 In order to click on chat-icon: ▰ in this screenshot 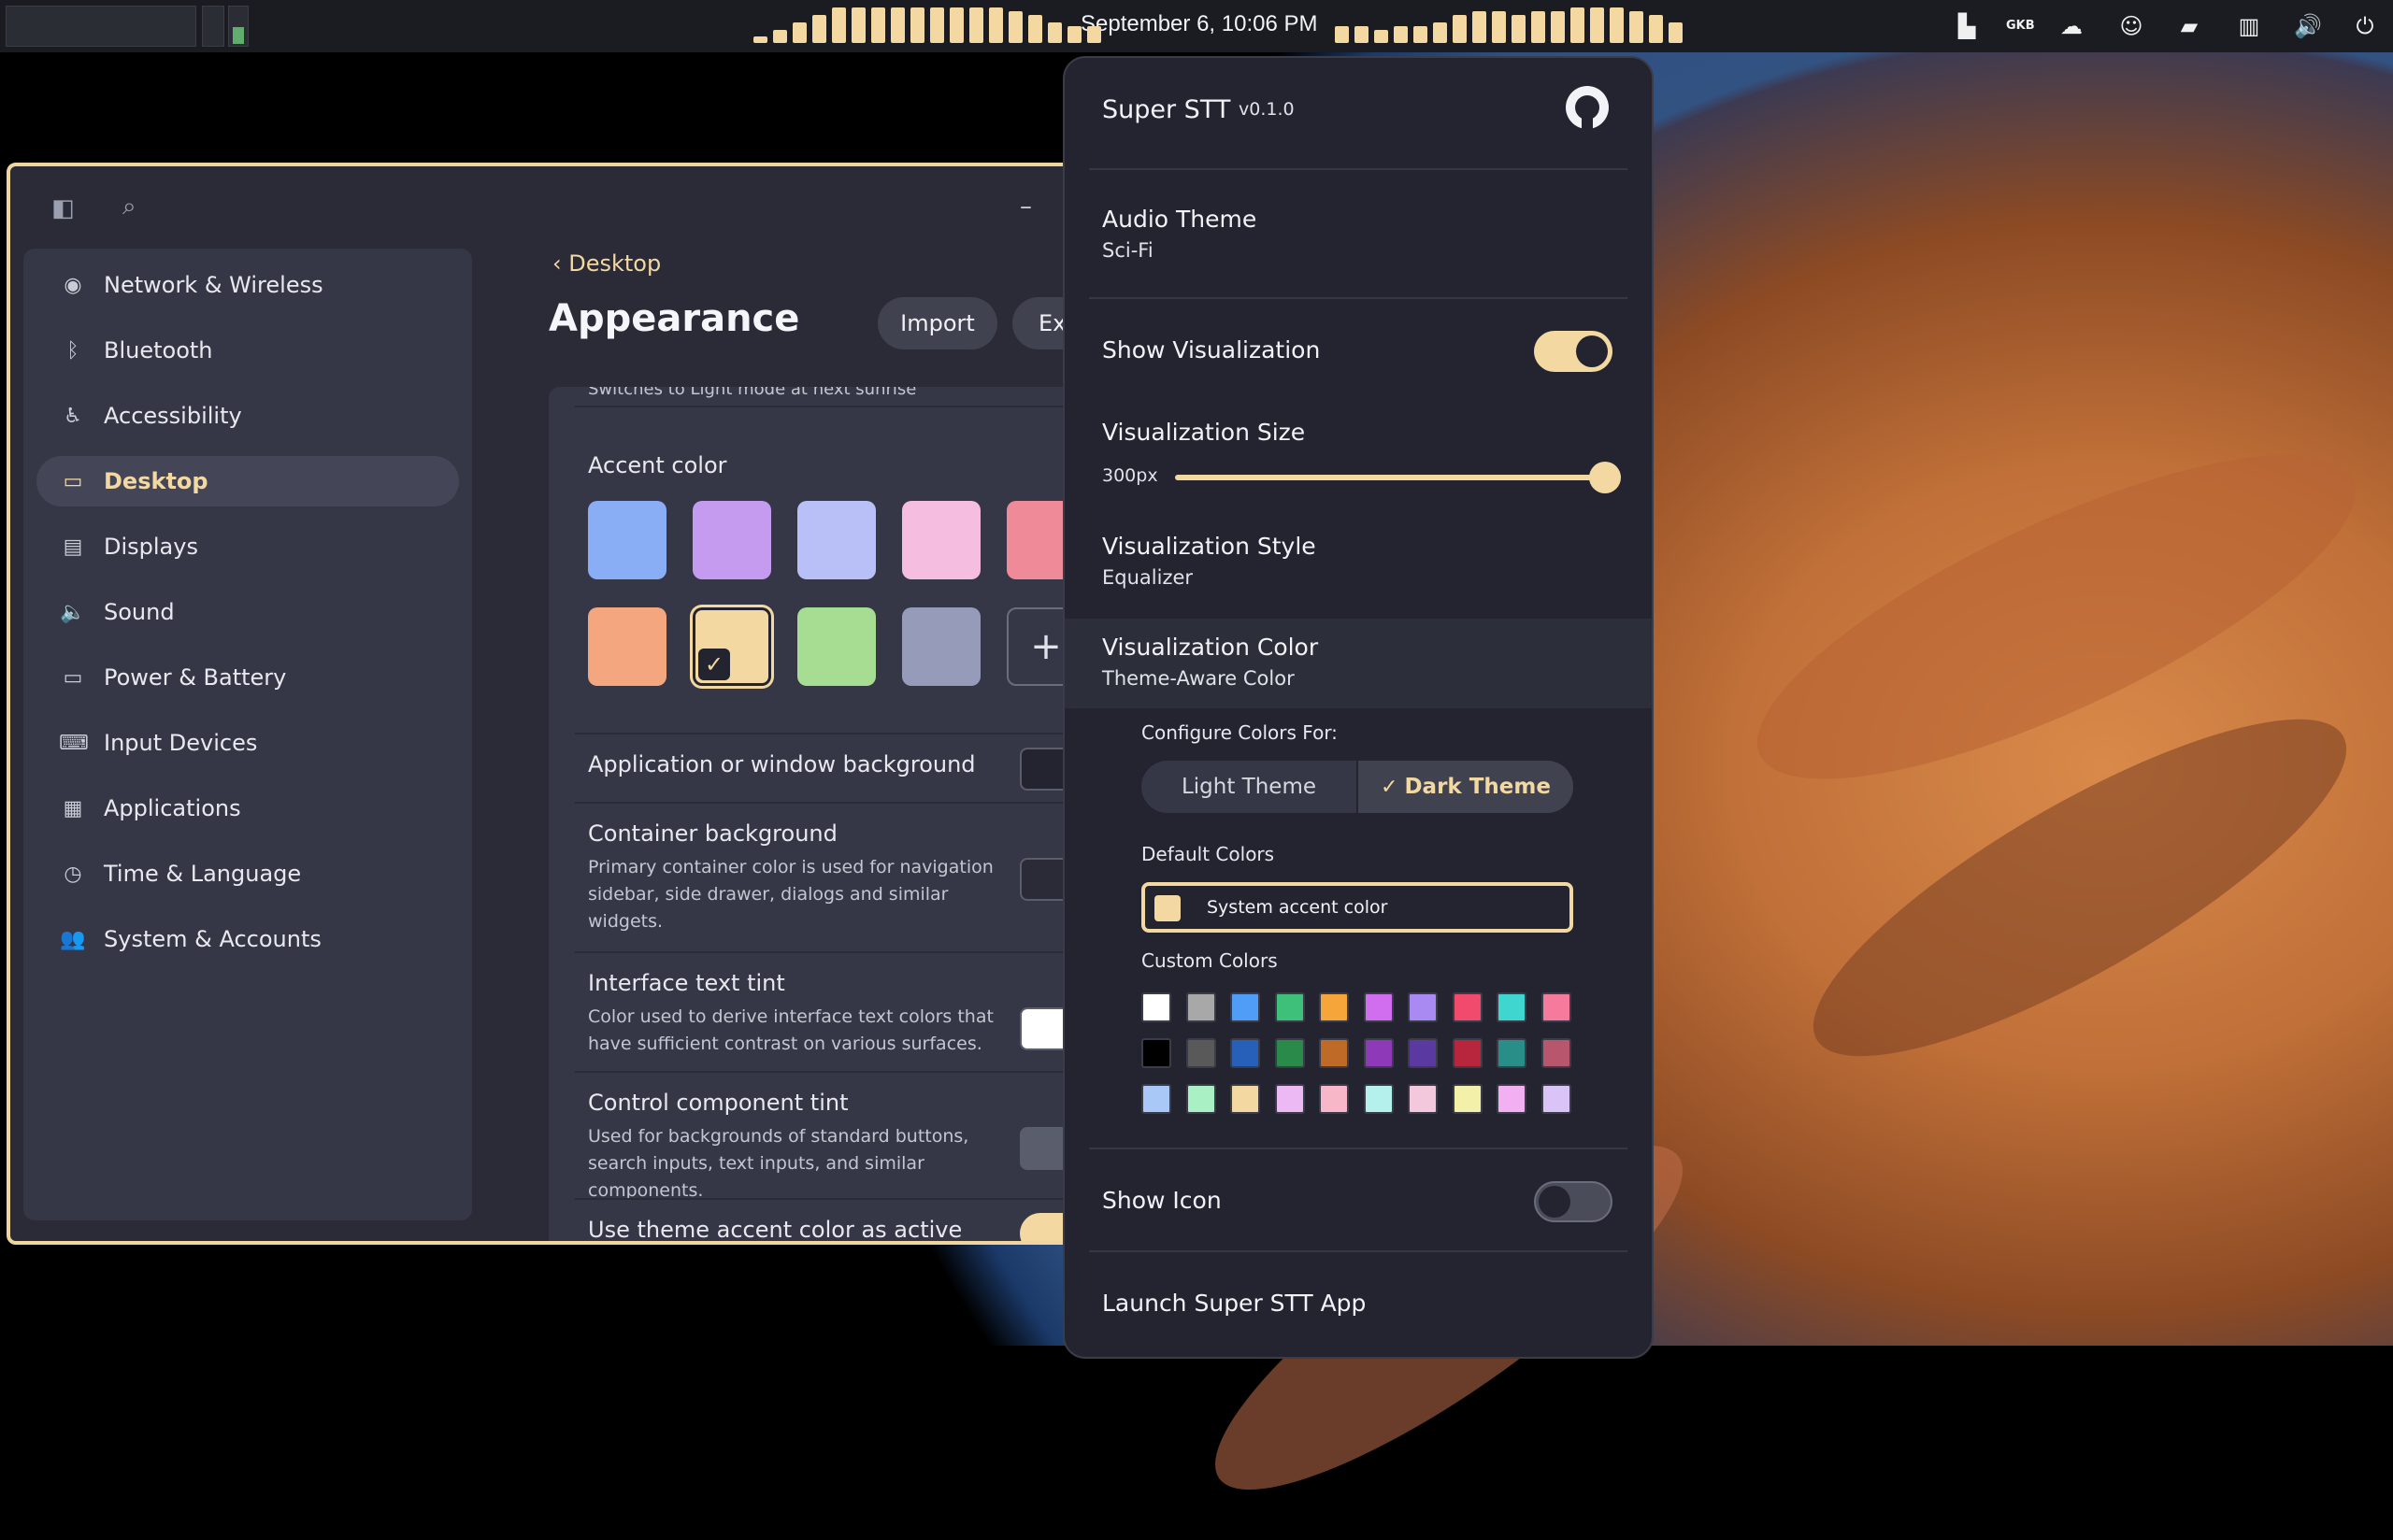, I will do `click(2189, 26)`.